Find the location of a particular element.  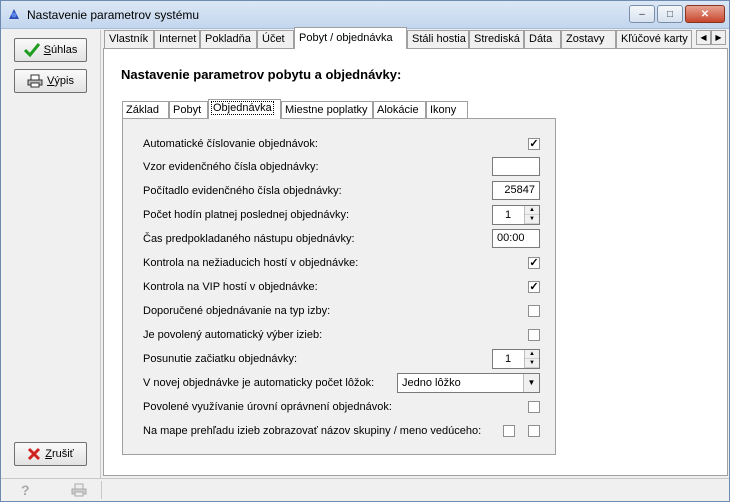

counter-input: 25847 is located at coordinates (516, 190).